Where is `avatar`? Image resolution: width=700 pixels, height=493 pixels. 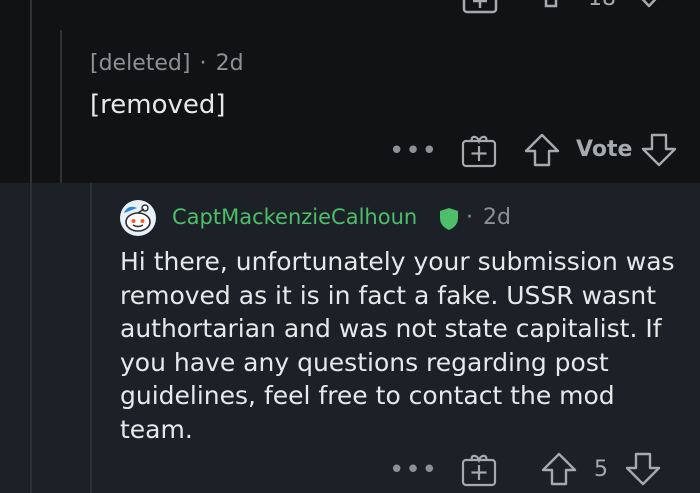 avatar is located at coordinates (138, 220).